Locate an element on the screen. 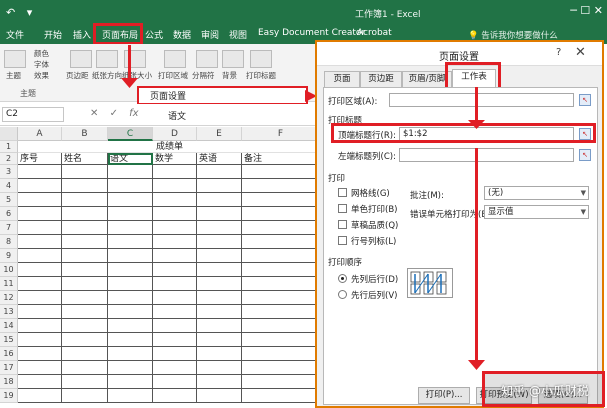  select-all-corner is located at coordinates (9, 134).